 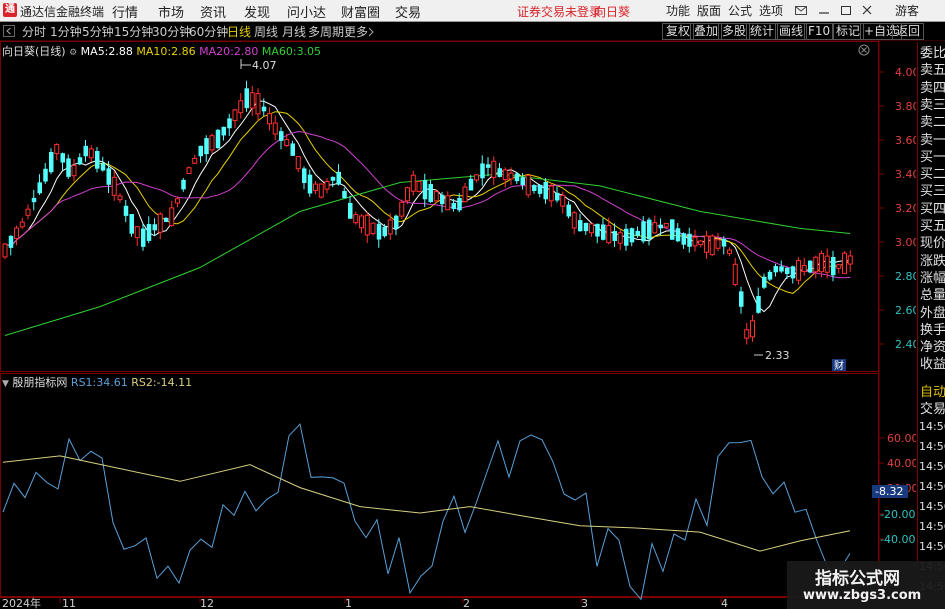 I want to click on period-5min: 5分钟, so click(x=98, y=31).